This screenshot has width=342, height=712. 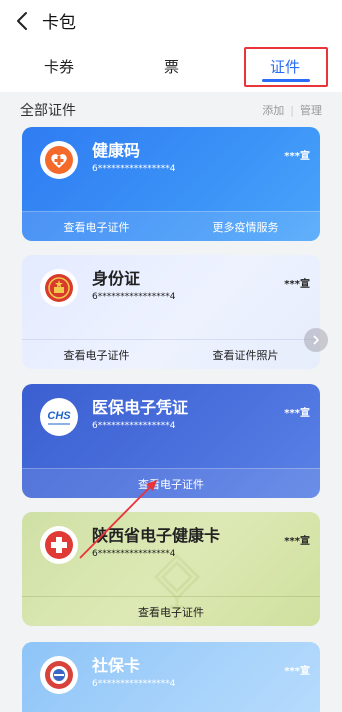 What do you see at coordinates (48, 111) in the screenshot?
I see `section-title: 全部证件` at bounding box center [48, 111].